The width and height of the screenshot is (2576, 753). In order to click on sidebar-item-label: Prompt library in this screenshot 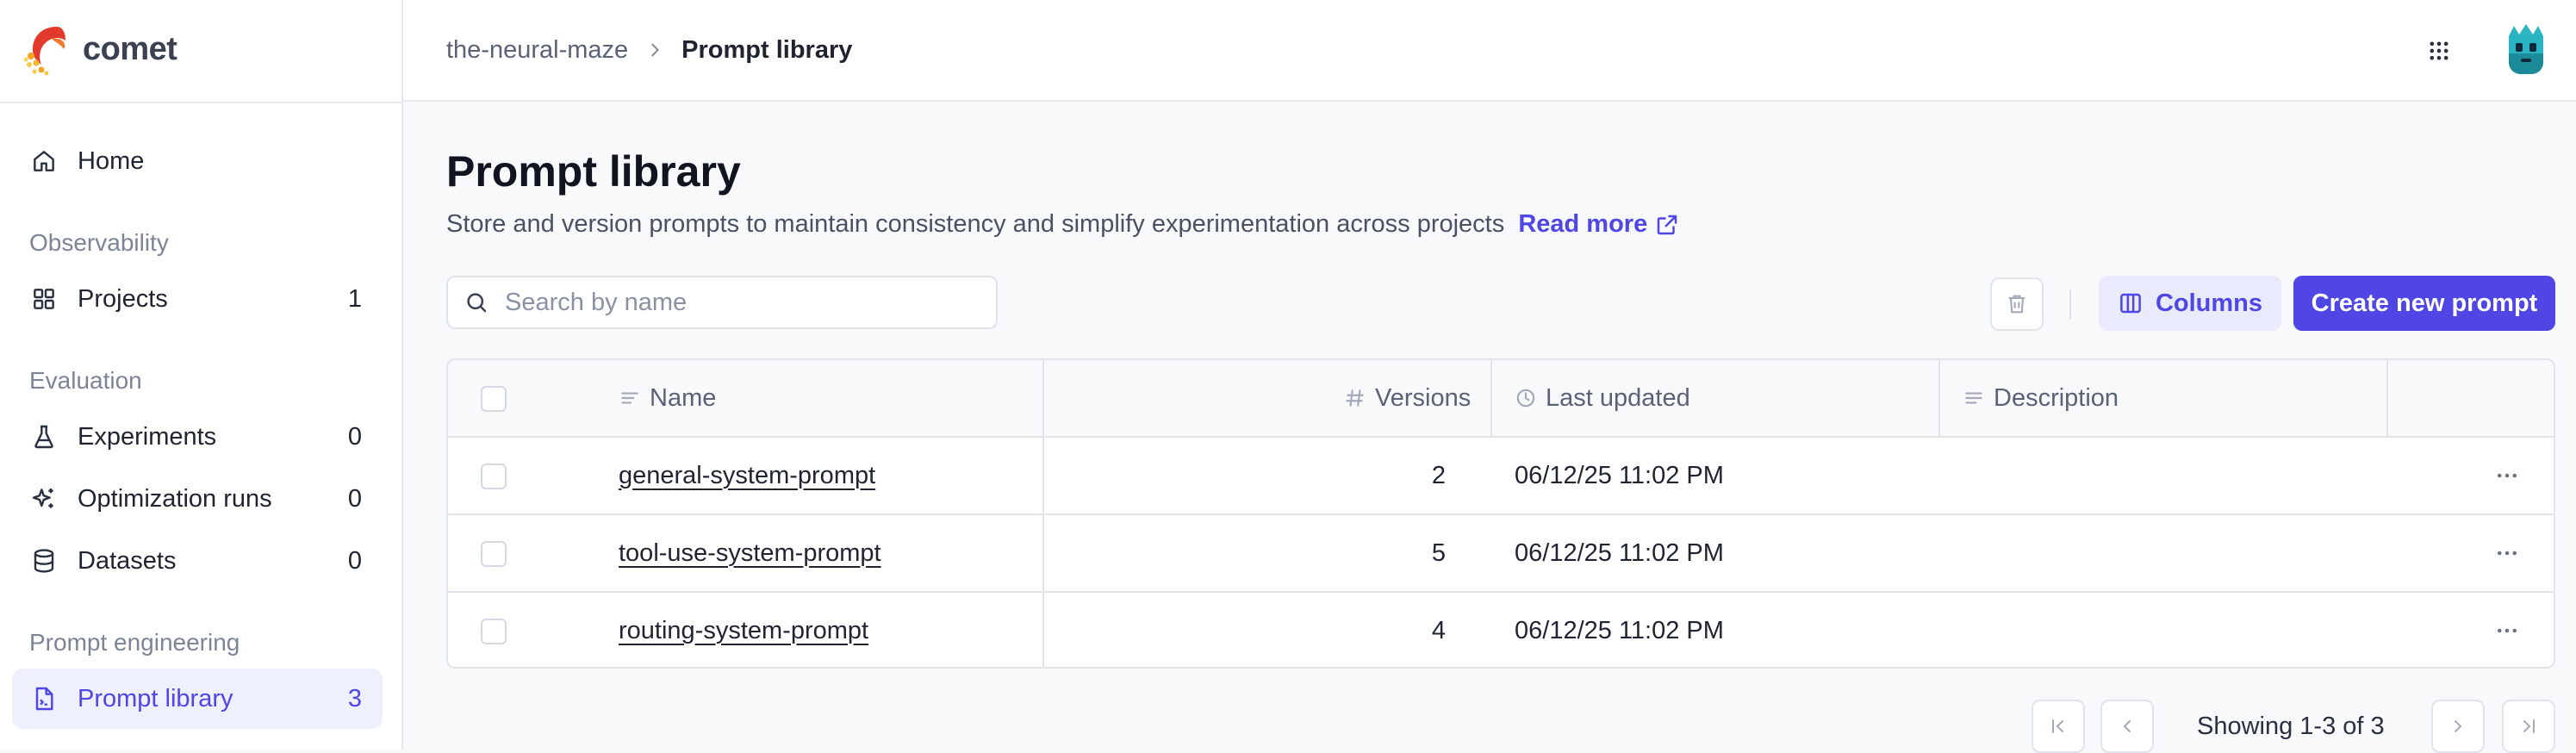, I will do `click(156, 698)`.